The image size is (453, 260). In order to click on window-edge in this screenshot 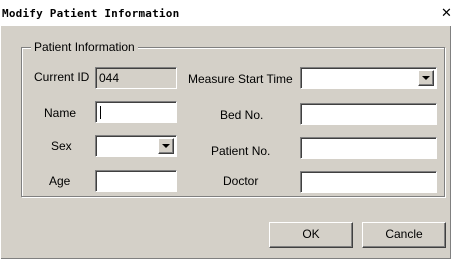, I will do `click(1, 142)`.